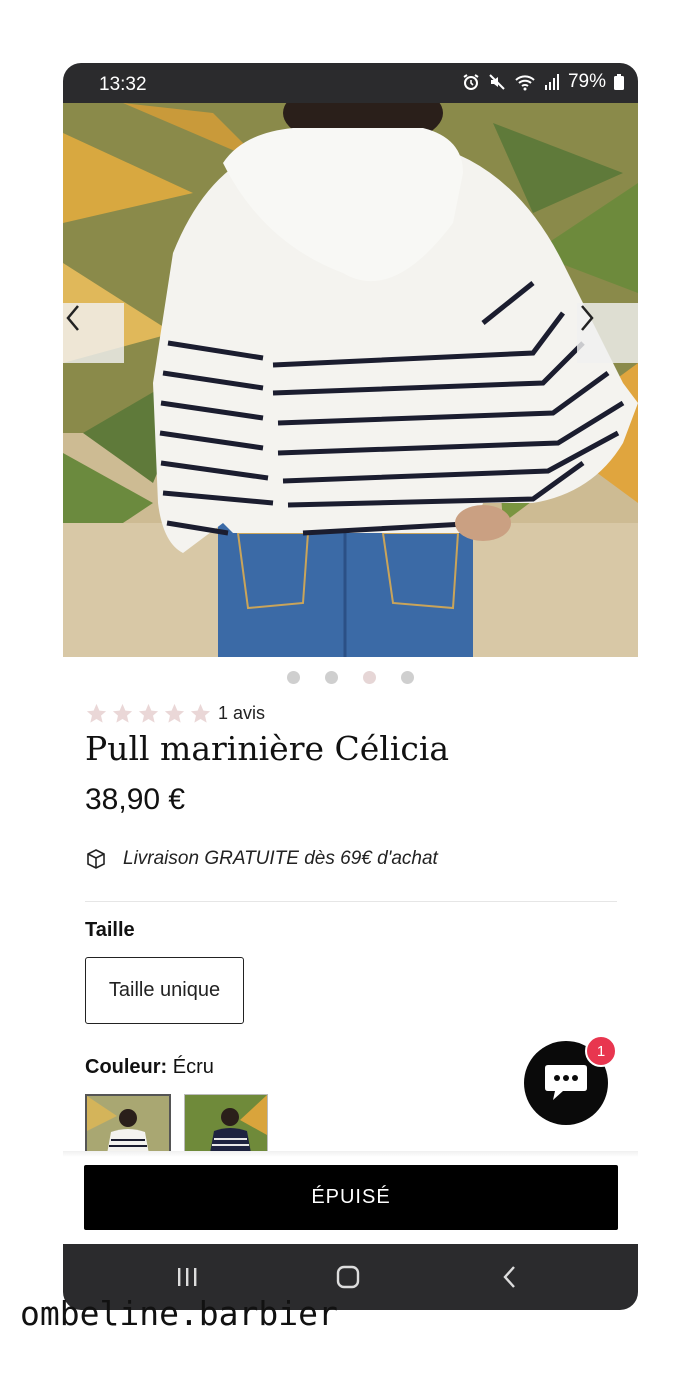 This screenshot has width=700, height=1373. Describe the element at coordinates (72, 318) in the screenshot. I see `chevron-left-icon` at that location.